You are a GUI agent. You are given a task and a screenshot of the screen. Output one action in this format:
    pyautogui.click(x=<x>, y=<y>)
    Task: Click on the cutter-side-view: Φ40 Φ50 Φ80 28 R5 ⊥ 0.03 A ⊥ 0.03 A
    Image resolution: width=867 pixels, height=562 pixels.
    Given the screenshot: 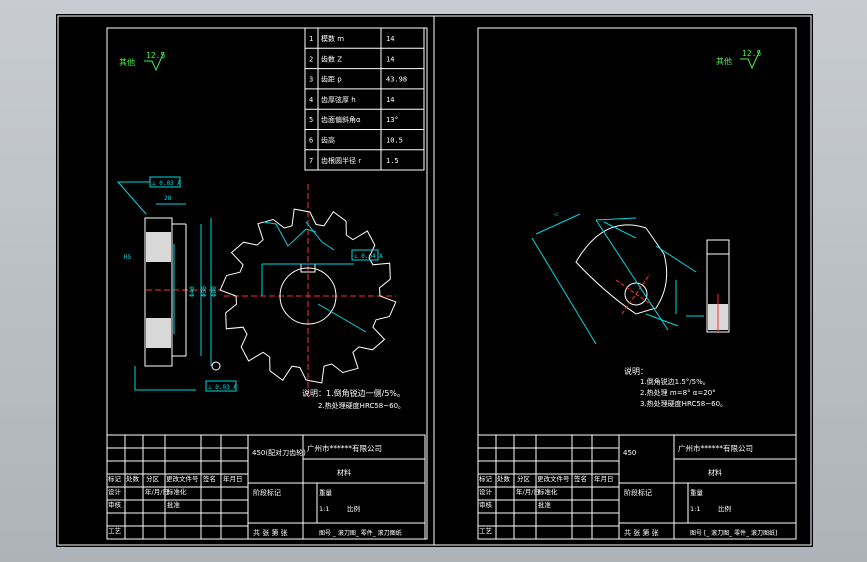 What is the action you would take?
    pyautogui.click(x=176, y=284)
    